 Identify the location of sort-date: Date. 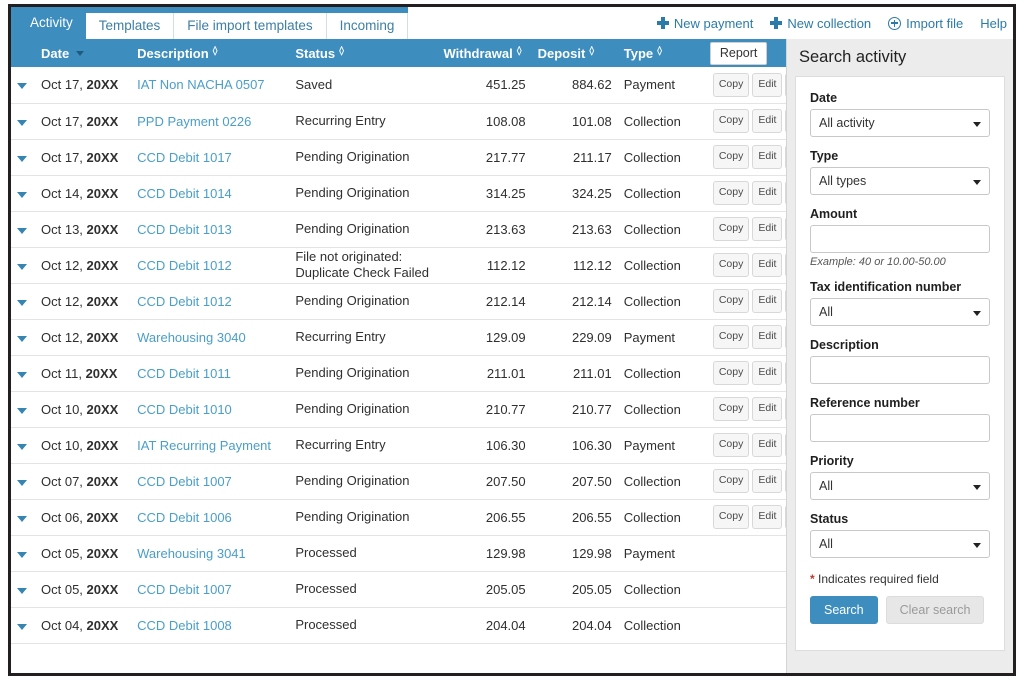
(63, 53).